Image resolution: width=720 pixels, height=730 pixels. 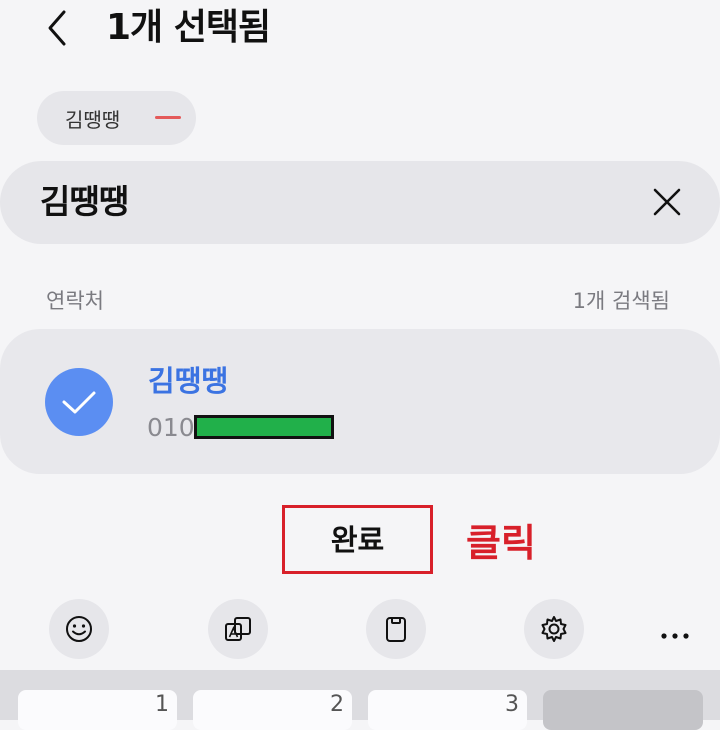 I want to click on contact-phone: 010, so click(x=171, y=427).